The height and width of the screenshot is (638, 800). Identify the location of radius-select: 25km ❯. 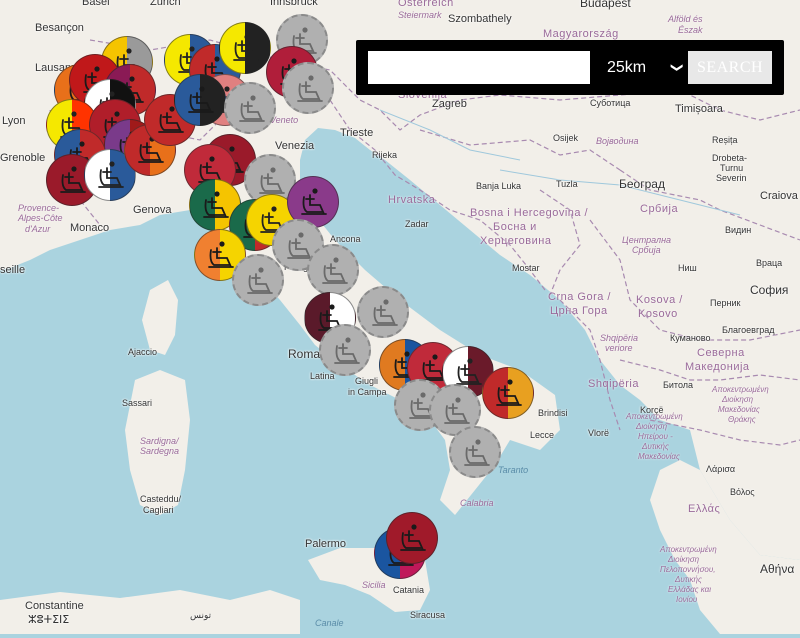
(641, 67).